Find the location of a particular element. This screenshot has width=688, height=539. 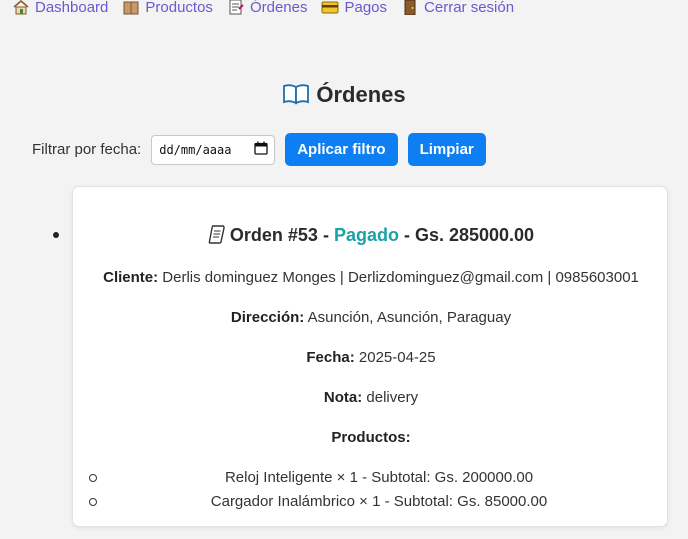

address-value: Asunción, Asunción, Paraguay is located at coordinates (408, 317).